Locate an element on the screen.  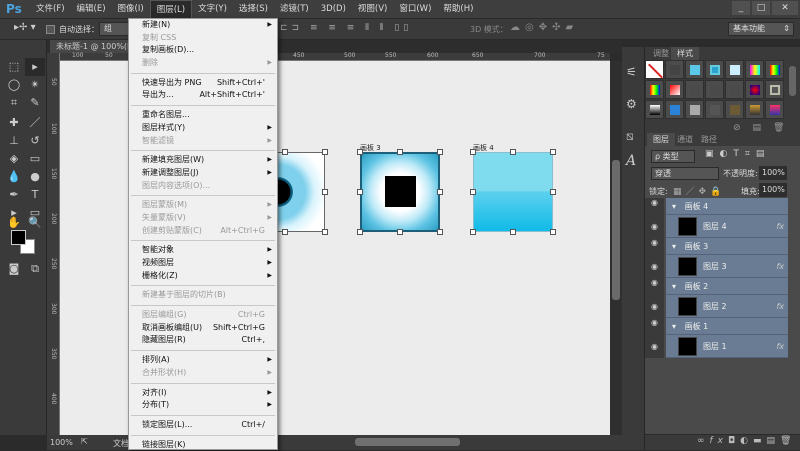
screen-mode-icon: ⧉ is located at coordinates (35, 269).